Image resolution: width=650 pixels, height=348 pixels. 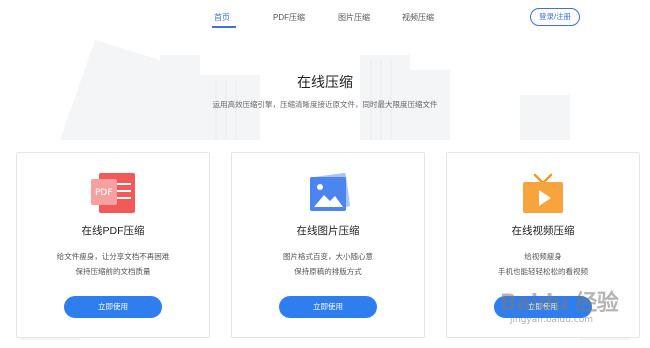 What do you see at coordinates (543, 256) in the screenshot?
I see `card-description-line: 给视频瘦身` at bounding box center [543, 256].